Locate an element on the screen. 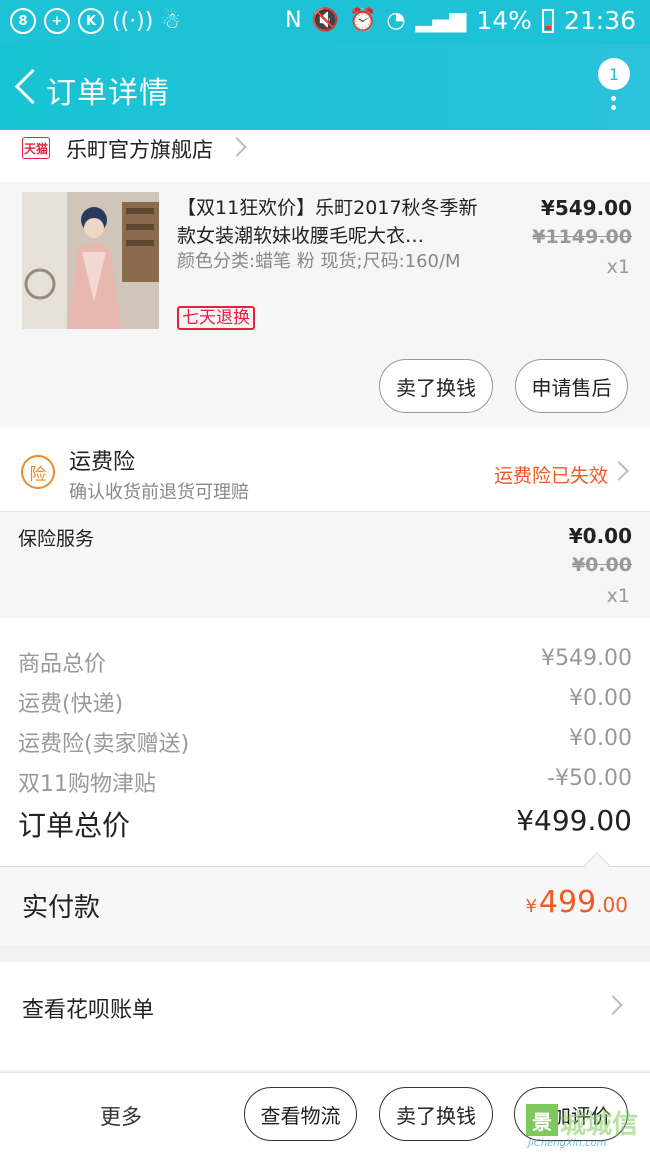  summary-label: 商品总价 is located at coordinates (62, 664).